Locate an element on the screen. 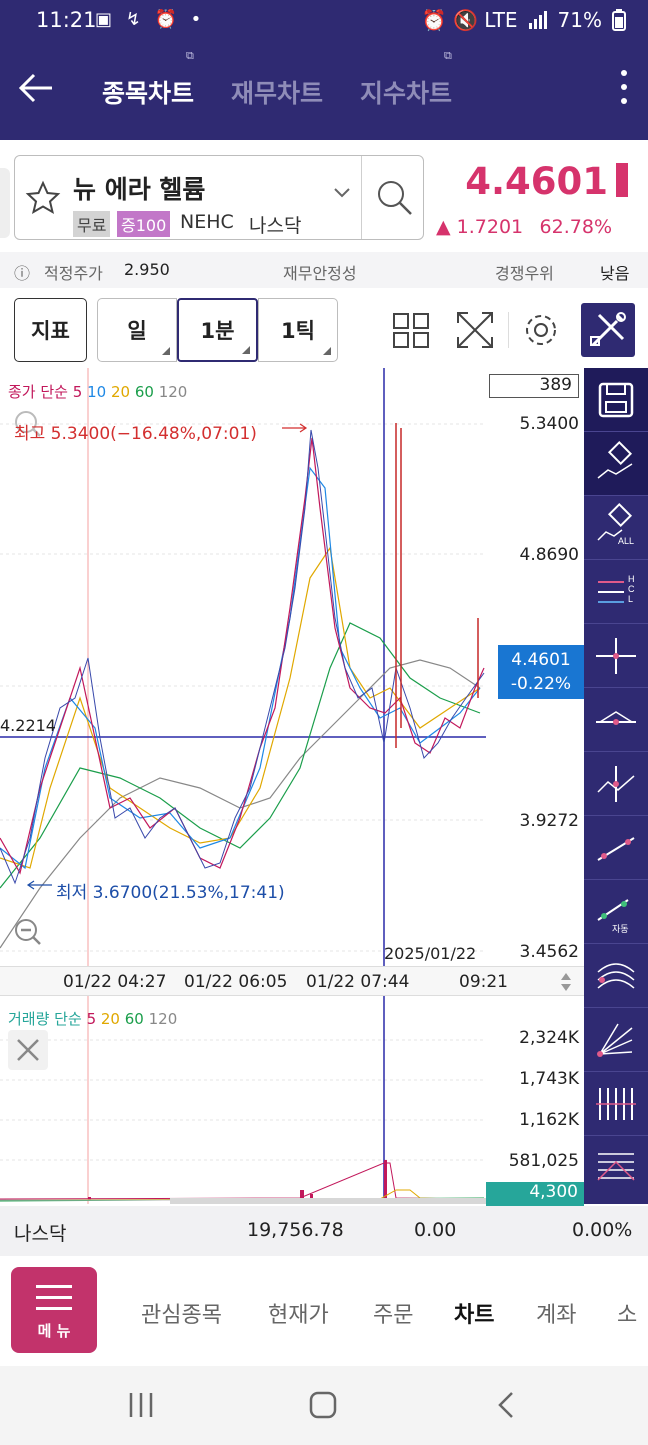  crosshair-icon is located at coordinates (616, 656).